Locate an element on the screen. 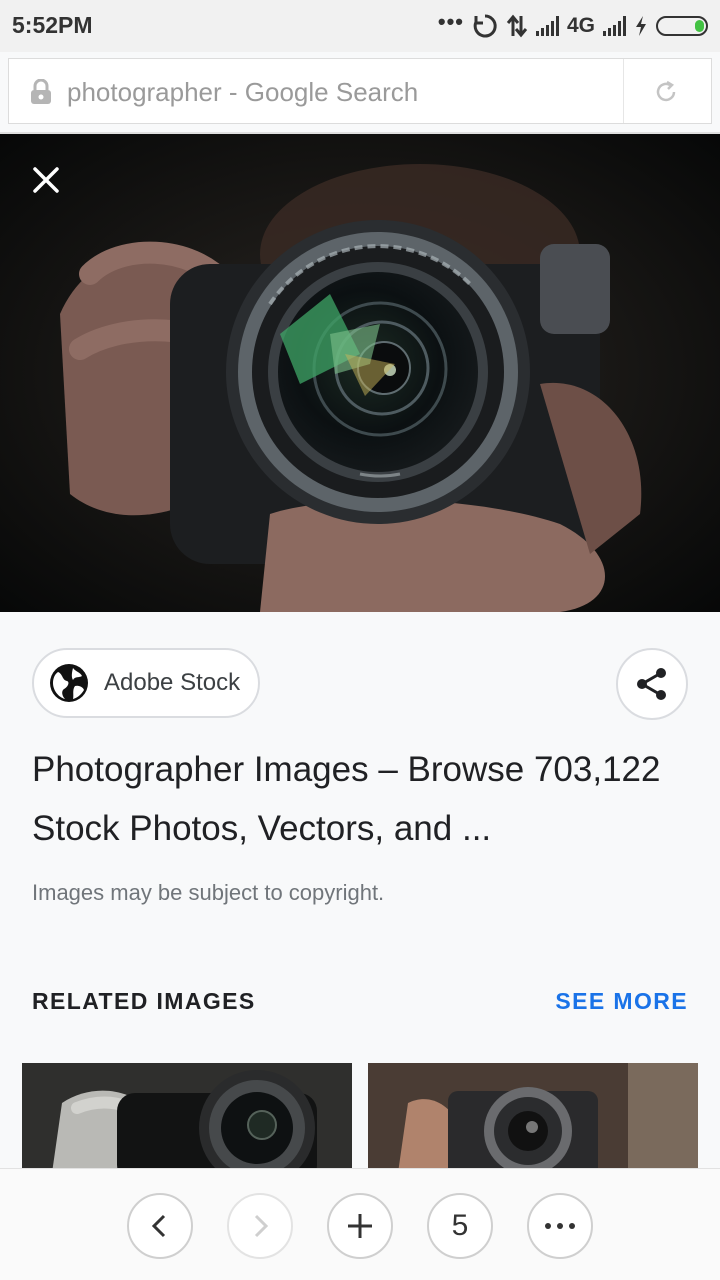 The height and width of the screenshot is (1280, 720). related-images-heading: RELATED IMAGES is located at coordinates (144, 1001).